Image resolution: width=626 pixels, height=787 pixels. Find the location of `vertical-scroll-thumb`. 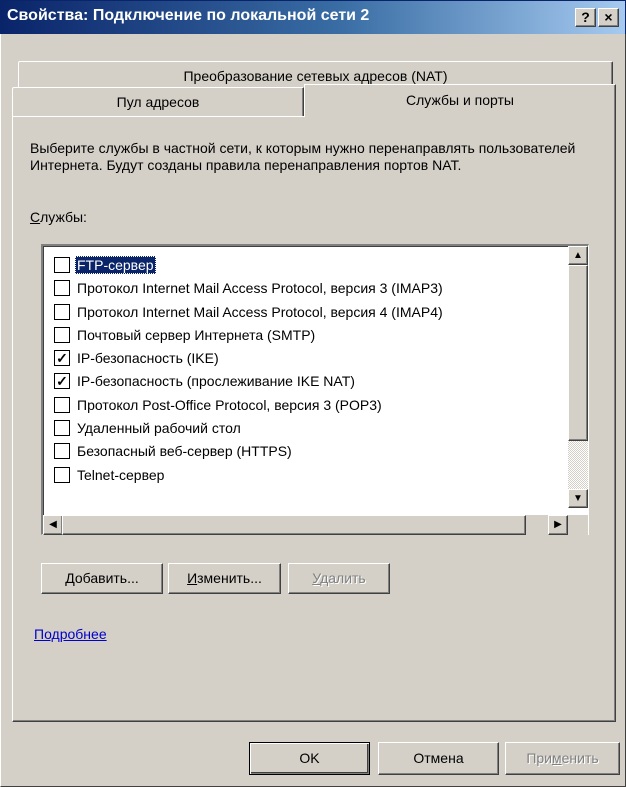

vertical-scroll-thumb is located at coordinates (578, 353).